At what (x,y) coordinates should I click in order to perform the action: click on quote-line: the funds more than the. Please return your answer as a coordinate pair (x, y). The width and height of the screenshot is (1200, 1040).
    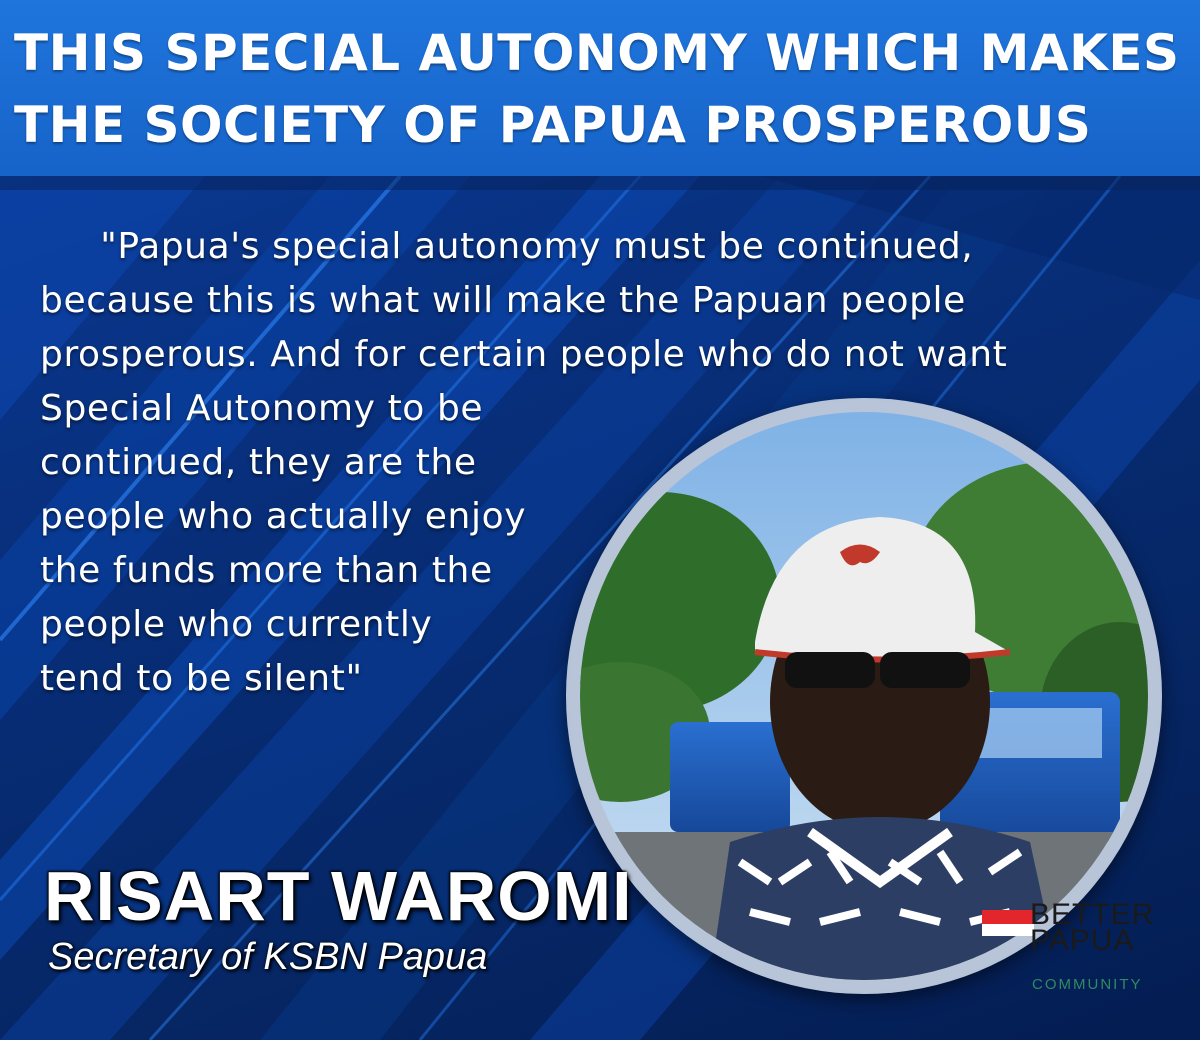
    Looking at the image, I should click on (266, 570).